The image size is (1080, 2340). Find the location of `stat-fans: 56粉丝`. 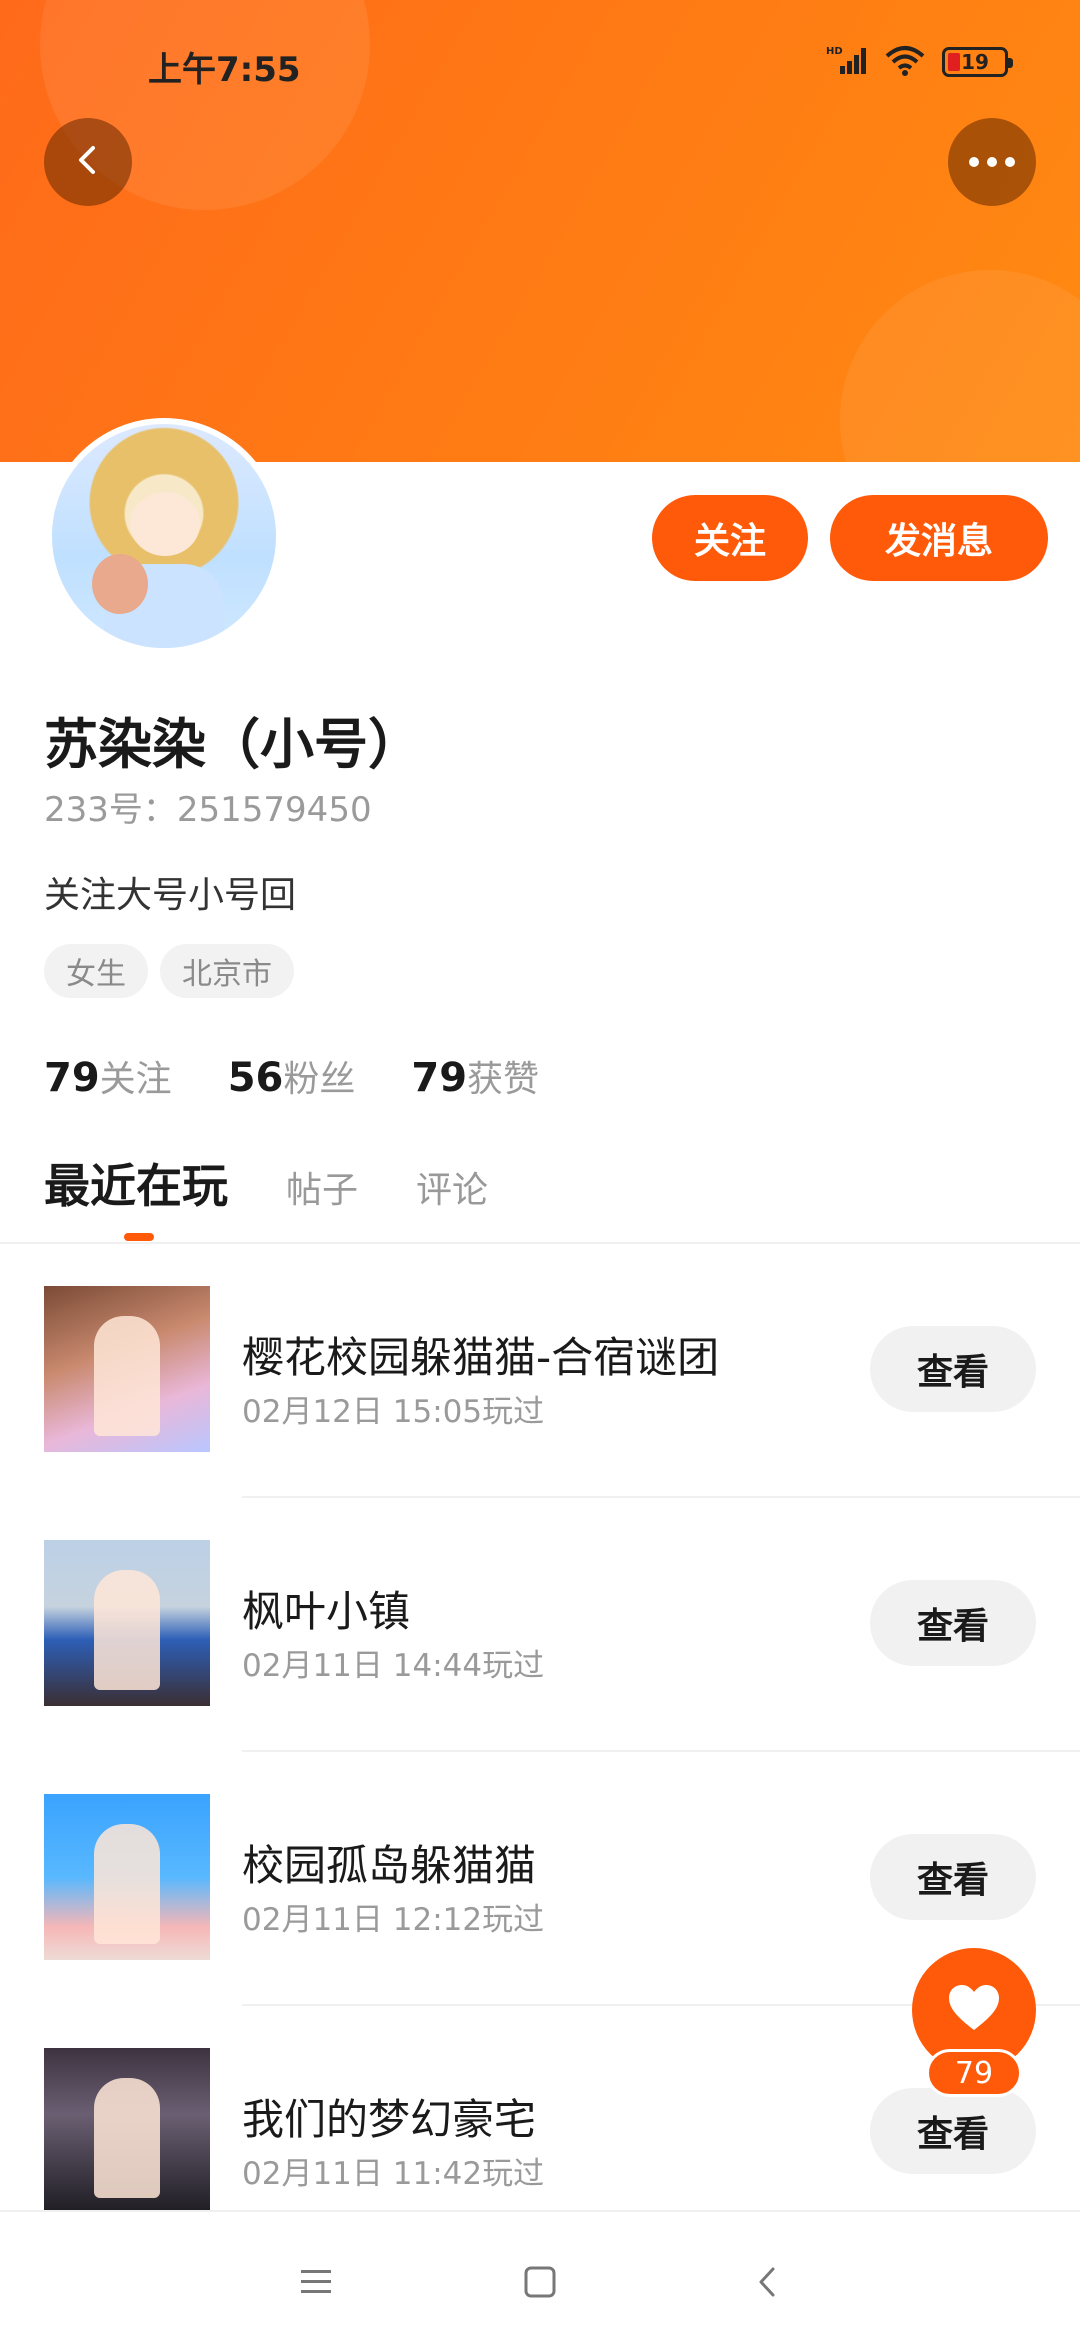

stat-fans: 56粉丝 is located at coordinates (292, 1076).